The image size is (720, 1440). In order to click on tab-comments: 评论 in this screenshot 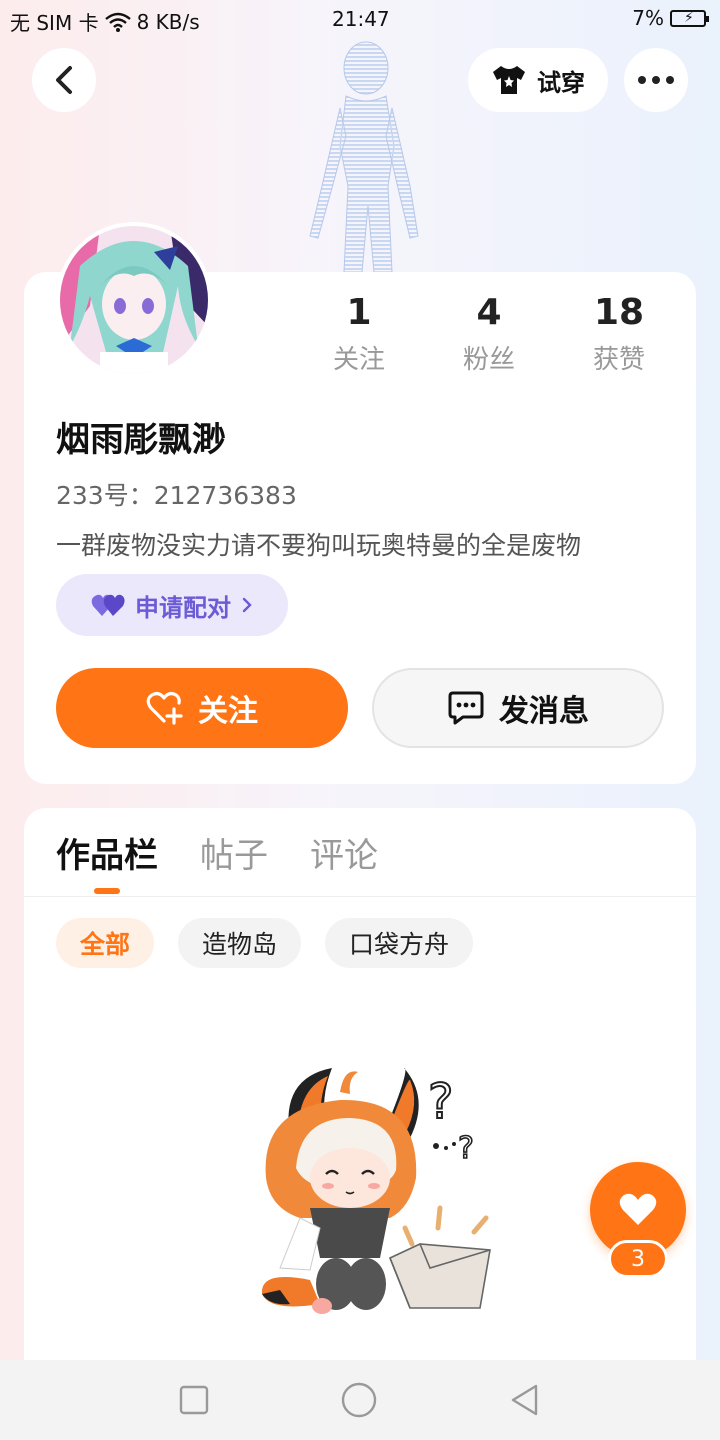, I will do `click(344, 852)`.